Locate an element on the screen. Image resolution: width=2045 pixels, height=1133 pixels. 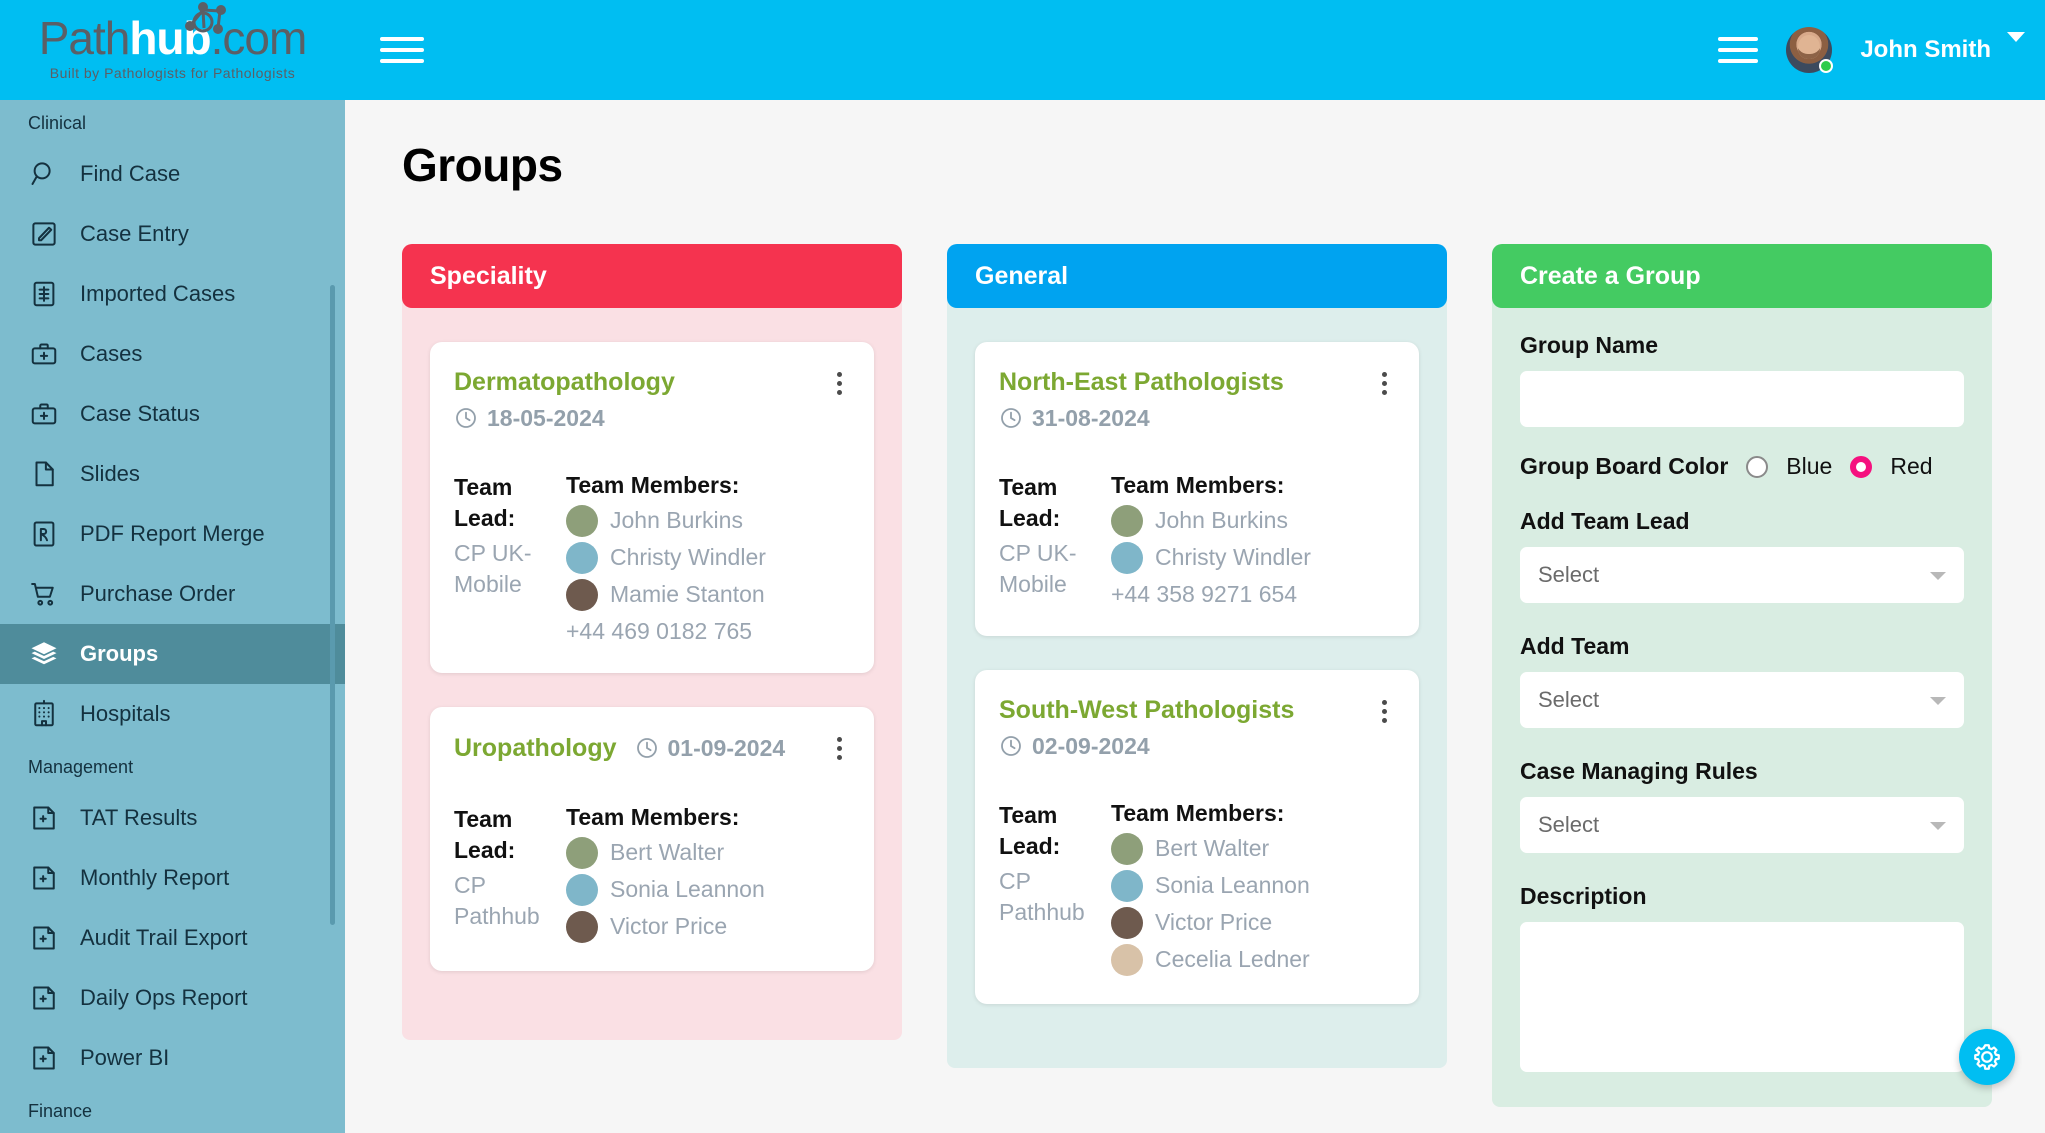
card-date: 18-05-2024 is located at coordinates (564, 418).